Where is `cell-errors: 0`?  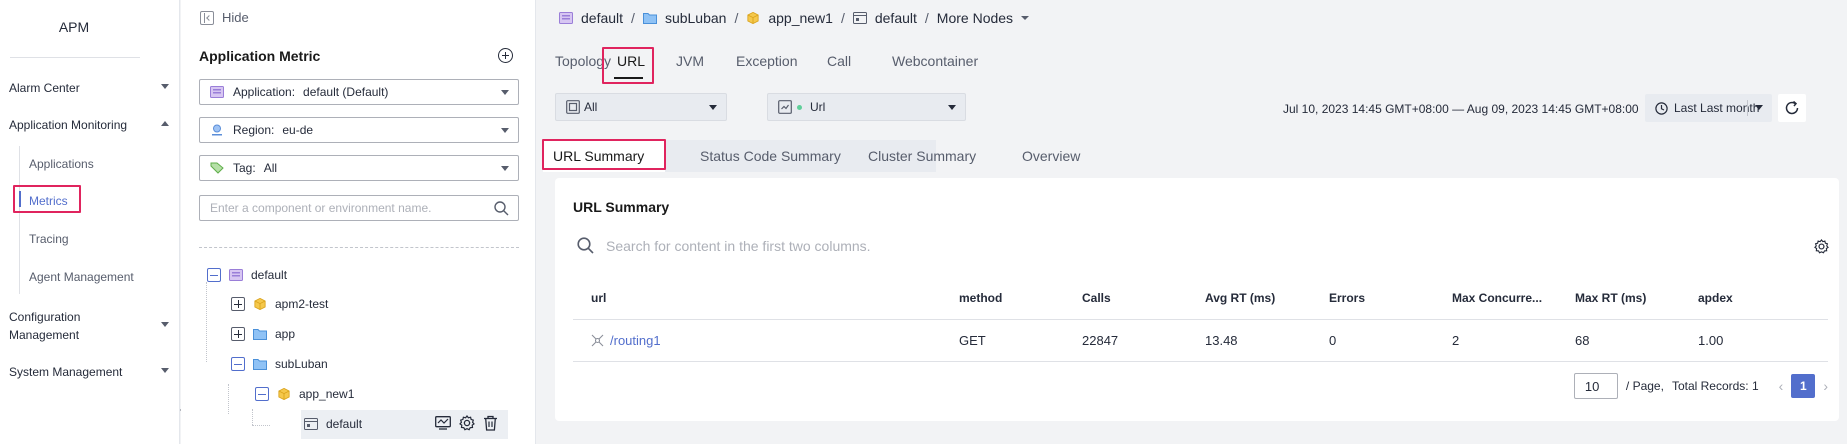 cell-errors: 0 is located at coordinates (1372, 340).